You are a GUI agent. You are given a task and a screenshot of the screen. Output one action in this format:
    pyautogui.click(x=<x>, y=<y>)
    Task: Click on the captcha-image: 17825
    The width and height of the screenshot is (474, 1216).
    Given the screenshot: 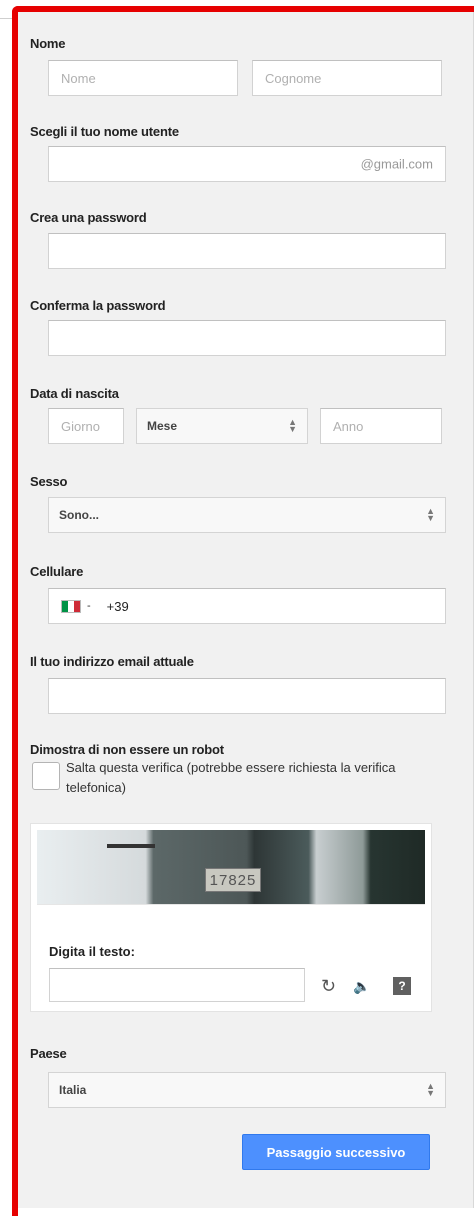 What is the action you would take?
    pyautogui.click(x=231, y=867)
    